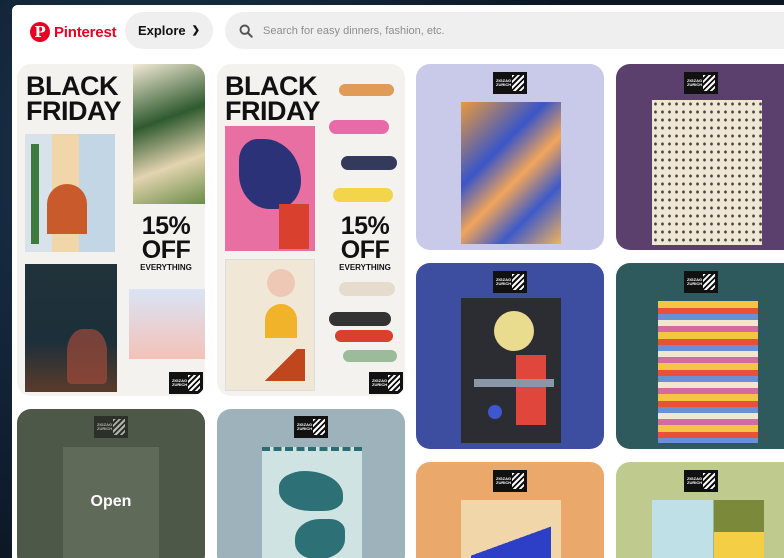  What do you see at coordinates (707, 172) in the screenshot?
I see `dotted-cream-blanket` at bounding box center [707, 172].